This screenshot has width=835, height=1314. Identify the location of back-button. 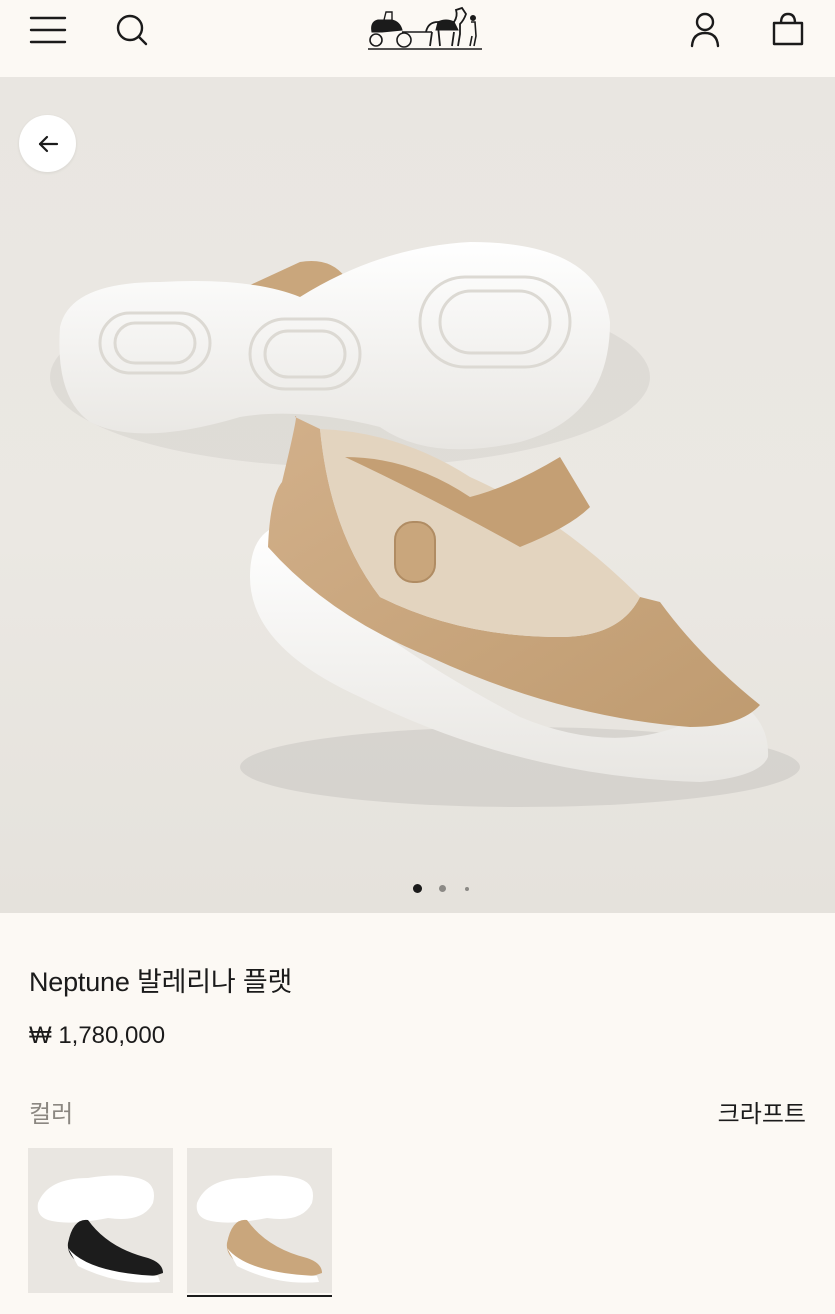
(47, 143).